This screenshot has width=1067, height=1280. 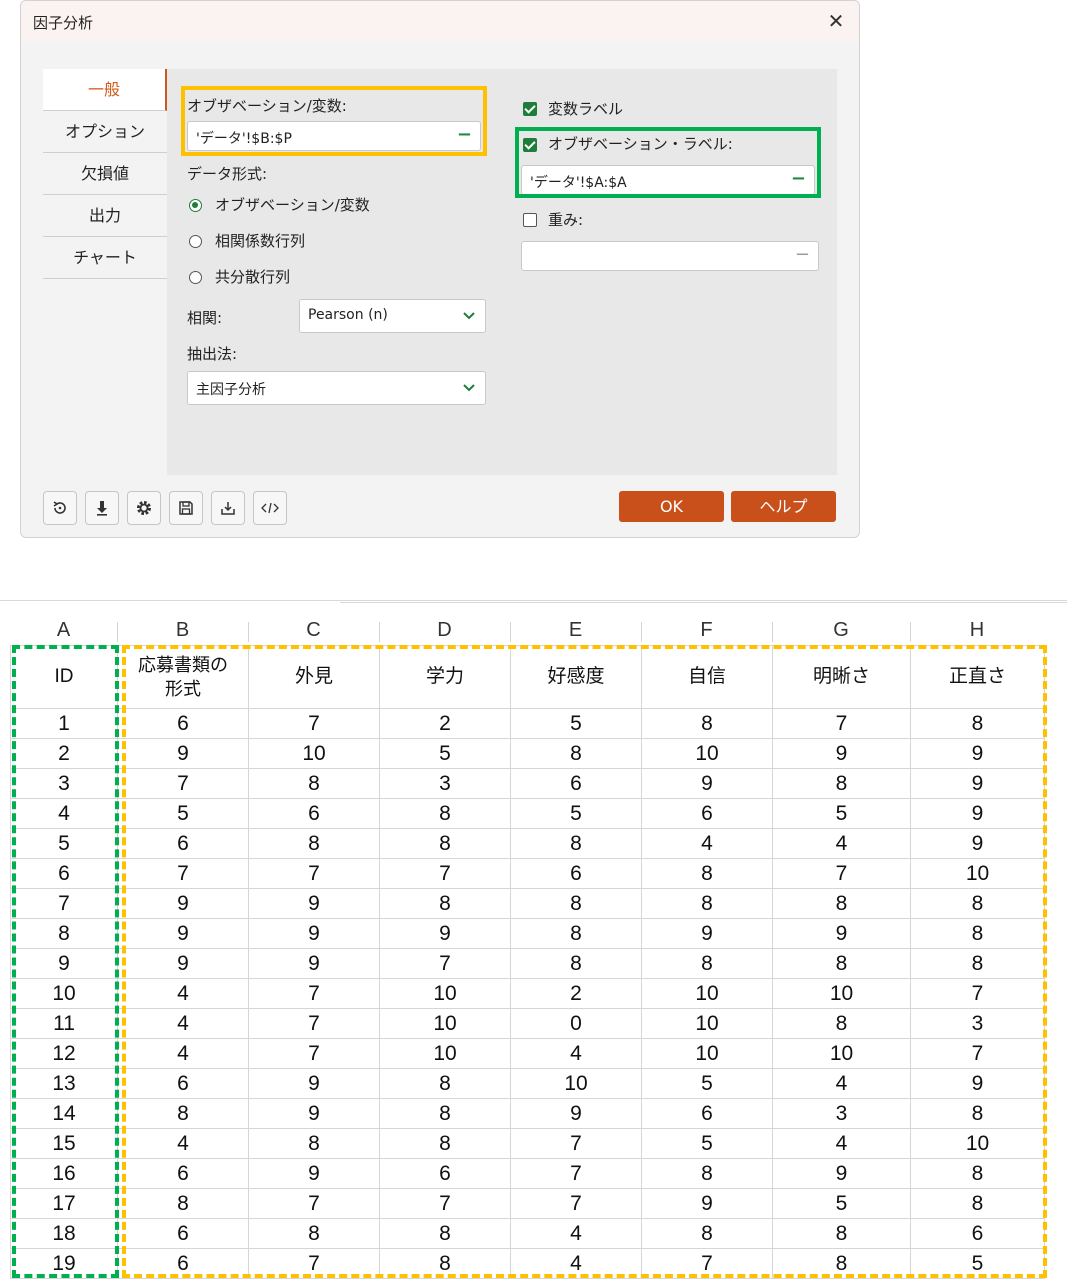 I want to click on save-icon, so click(x=186, y=508).